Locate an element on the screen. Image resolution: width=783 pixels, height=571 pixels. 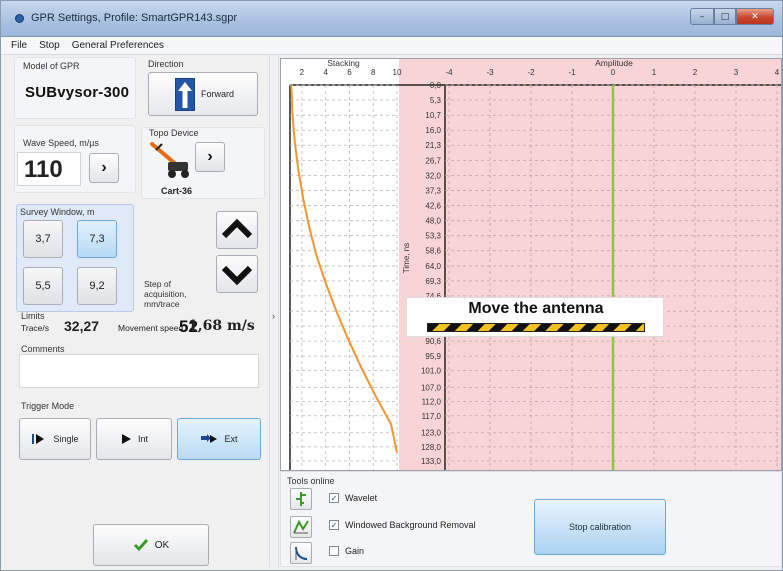
step-decrease-button is located at coordinates (237, 274).